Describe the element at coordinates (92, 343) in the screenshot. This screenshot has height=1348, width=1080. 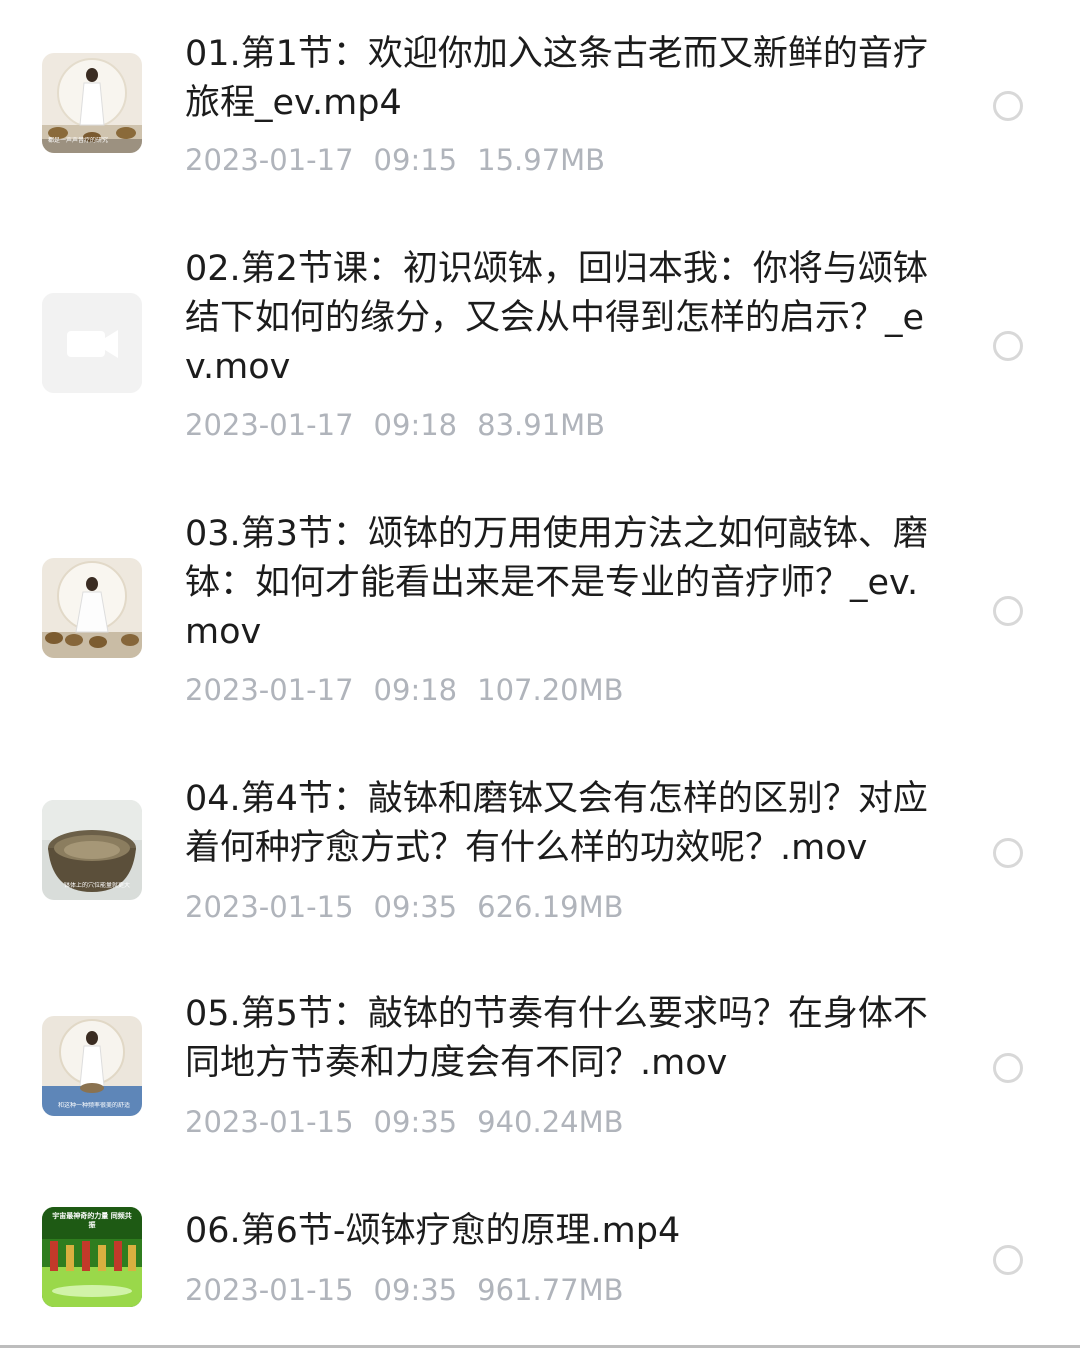
I see `video-camera-placeholder-icon` at that location.